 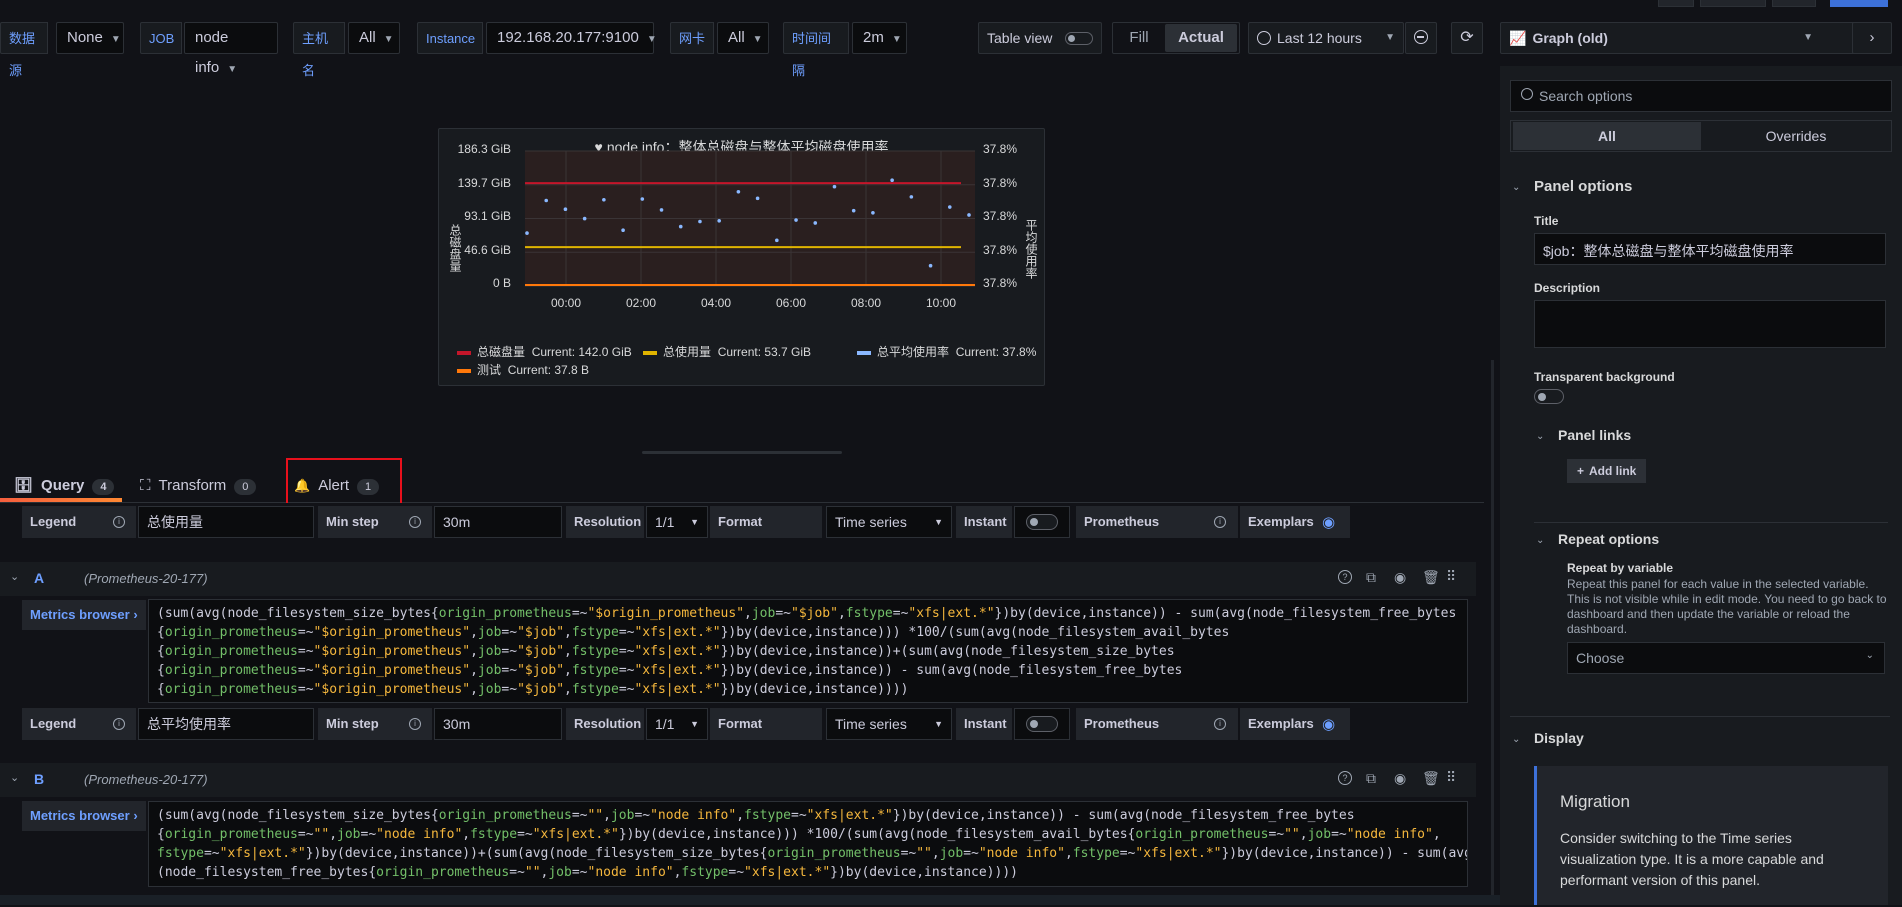 What do you see at coordinates (198, 486) in the screenshot?
I see `tab-transform: ⛶ Transform 0` at bounding box center [198, 486].